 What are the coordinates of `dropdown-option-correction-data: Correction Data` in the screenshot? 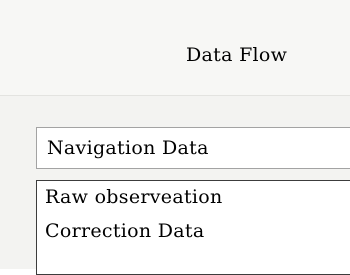 It's located at (124, 231).